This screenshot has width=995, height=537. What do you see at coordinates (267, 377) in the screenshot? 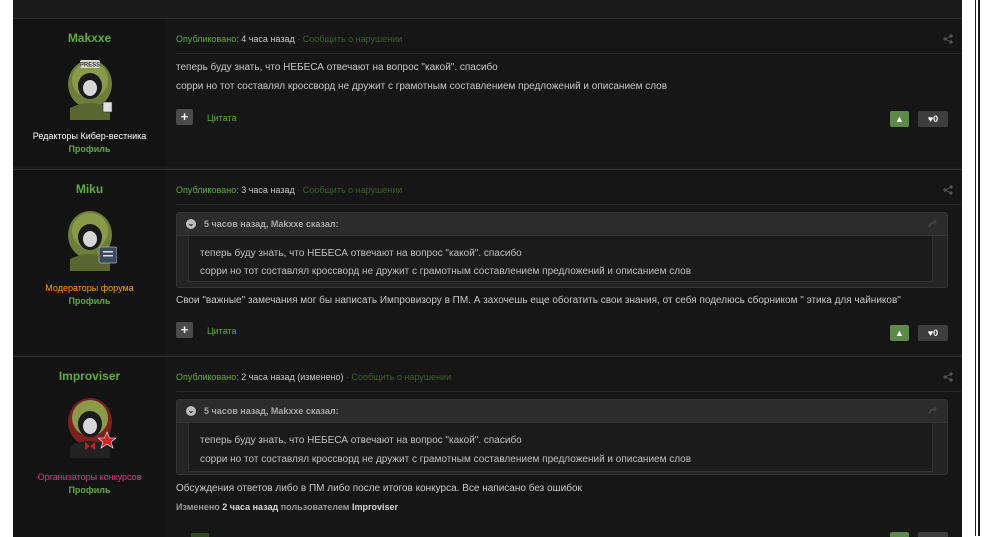
I see `post-time: 2 часа назад` at bounding box center [267, 377].